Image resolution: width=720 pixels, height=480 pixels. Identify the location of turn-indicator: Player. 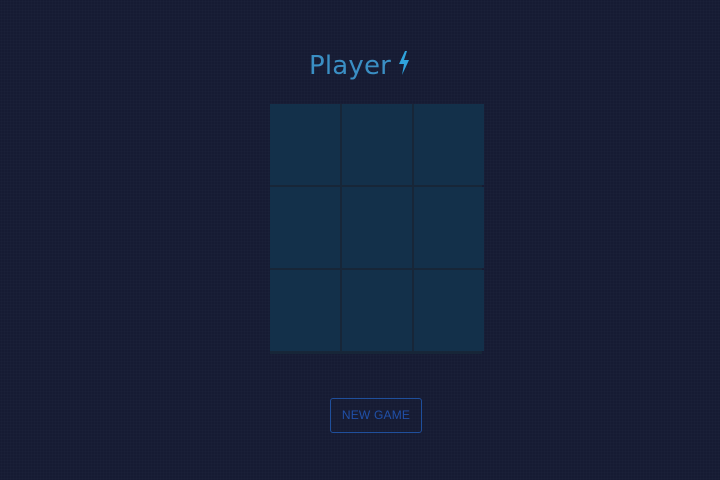
(360, 65).